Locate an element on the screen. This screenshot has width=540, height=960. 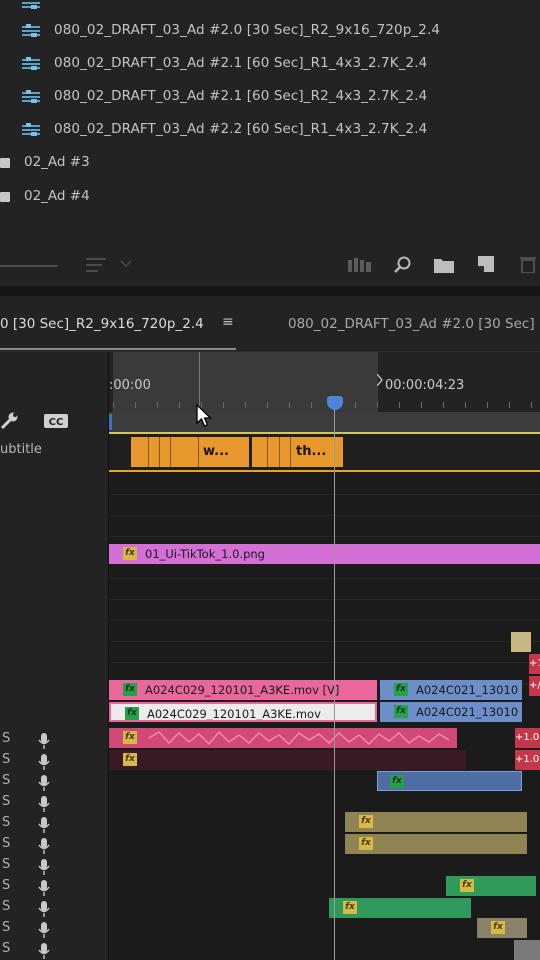
work-area-bar is located at coordinates (324, 422).